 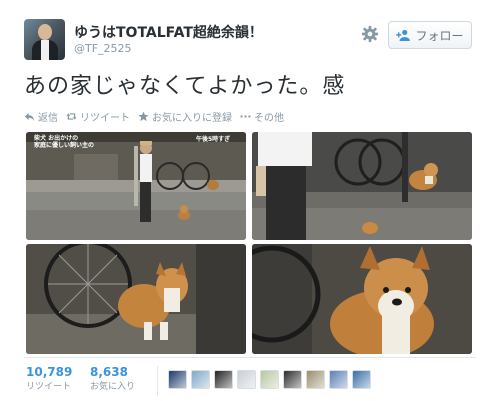 What do you see at coordinates (136, 186) in the screenshot?
I see `tweet-photo-1: 柴犬 お出かけの 家庭に優しい飼い主の 午後5時すぎ` at bounding box center [136, 186].